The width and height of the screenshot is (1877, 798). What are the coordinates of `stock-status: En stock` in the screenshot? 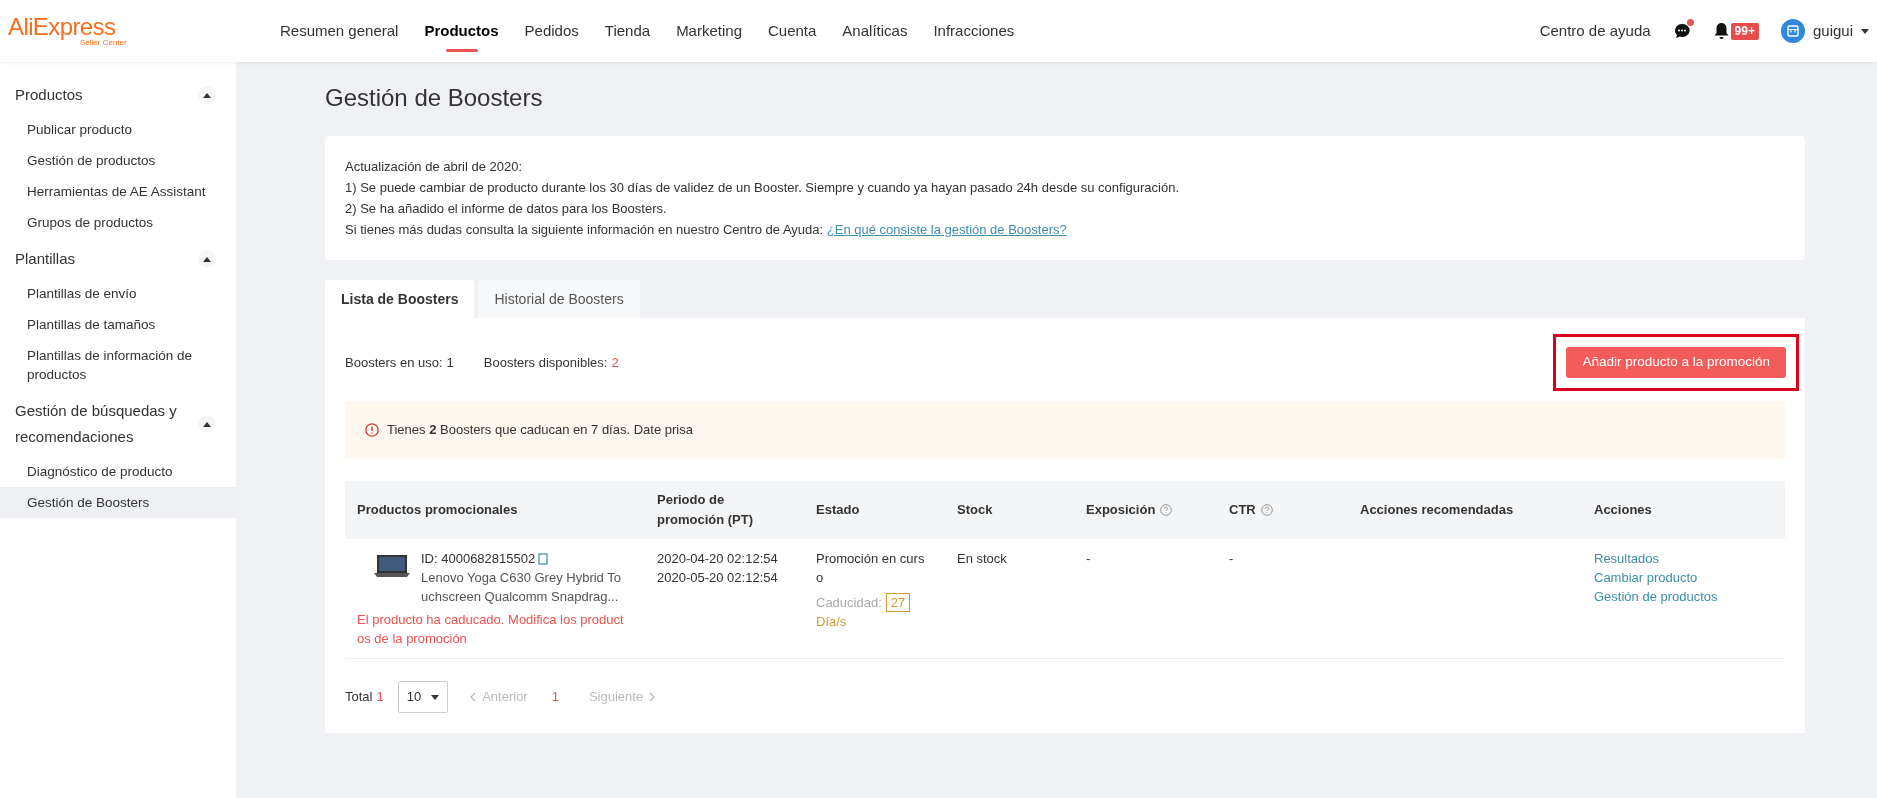 It's located at (982, 558).